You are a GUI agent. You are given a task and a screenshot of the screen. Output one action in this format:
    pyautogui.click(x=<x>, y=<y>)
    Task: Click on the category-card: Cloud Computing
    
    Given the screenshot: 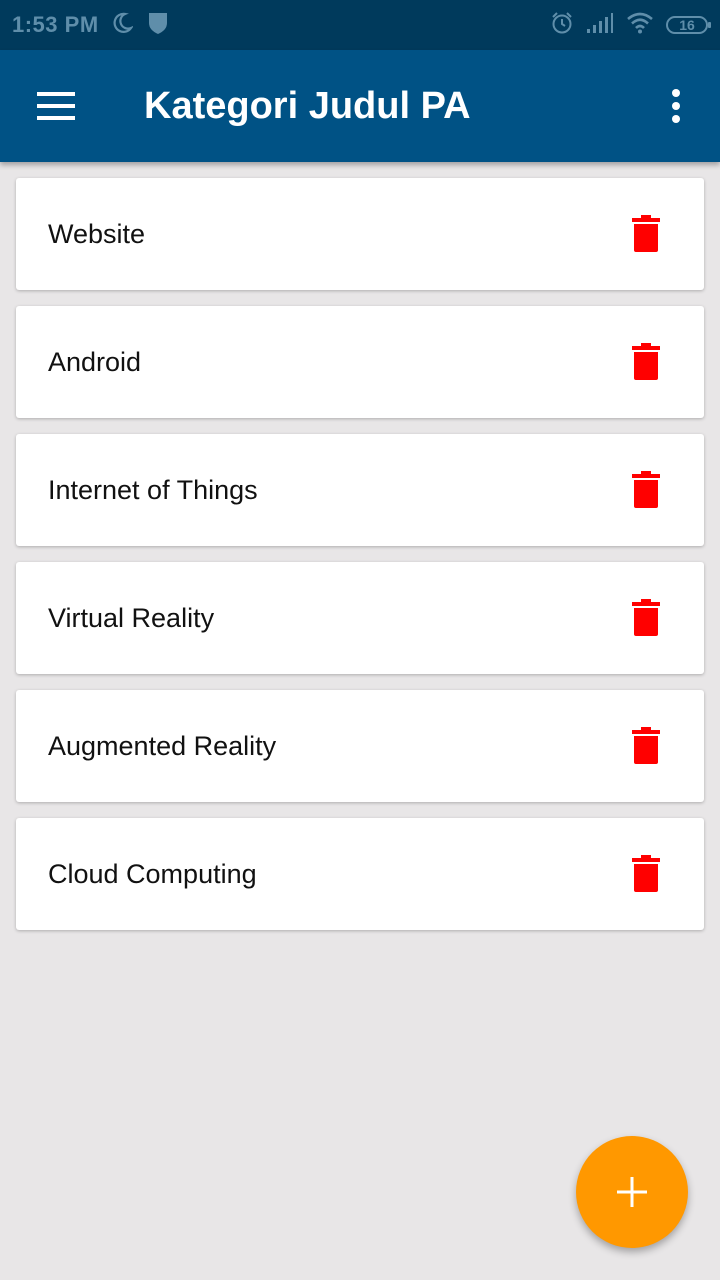 What is the action you would take?
    pyautogui.click(x=360, y=874)
    